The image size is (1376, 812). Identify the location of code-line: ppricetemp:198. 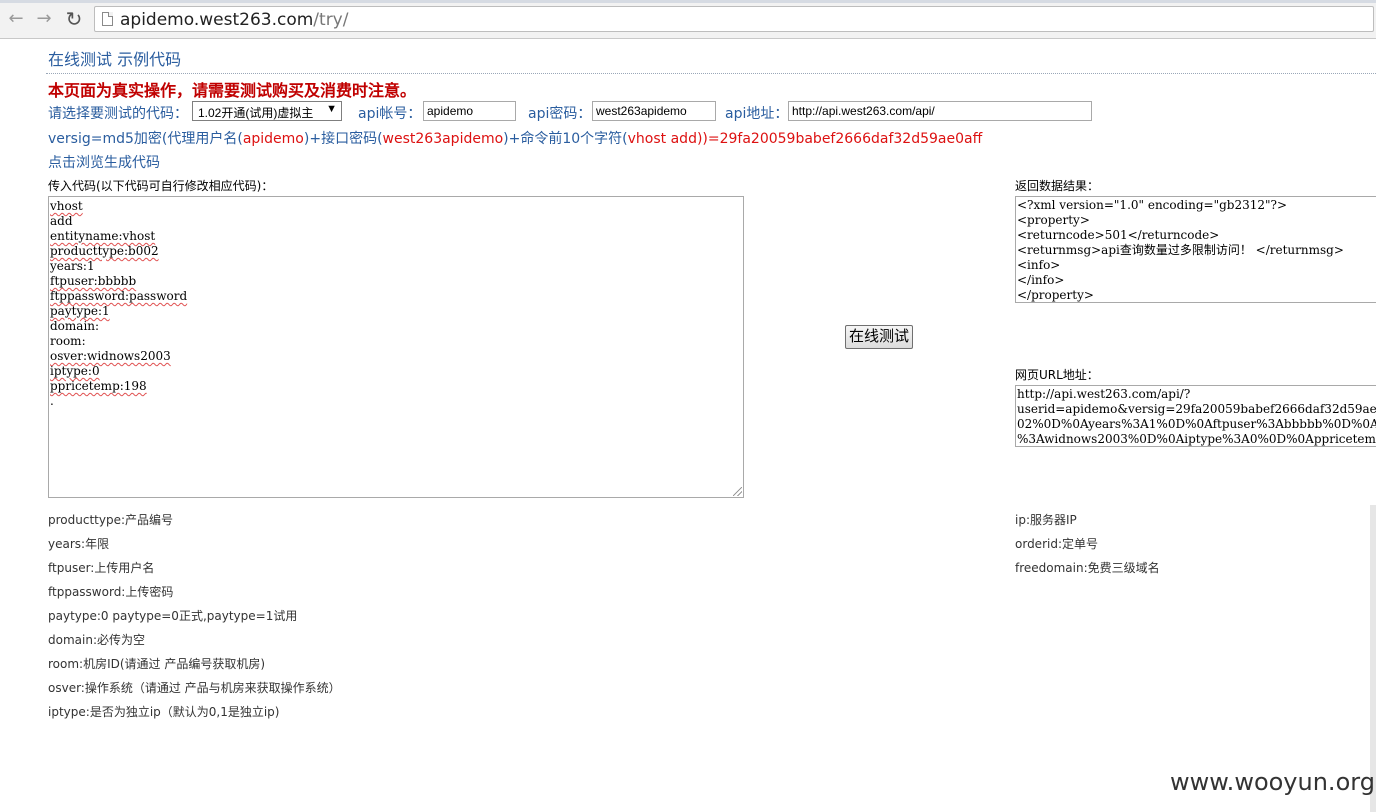
(98, 386).